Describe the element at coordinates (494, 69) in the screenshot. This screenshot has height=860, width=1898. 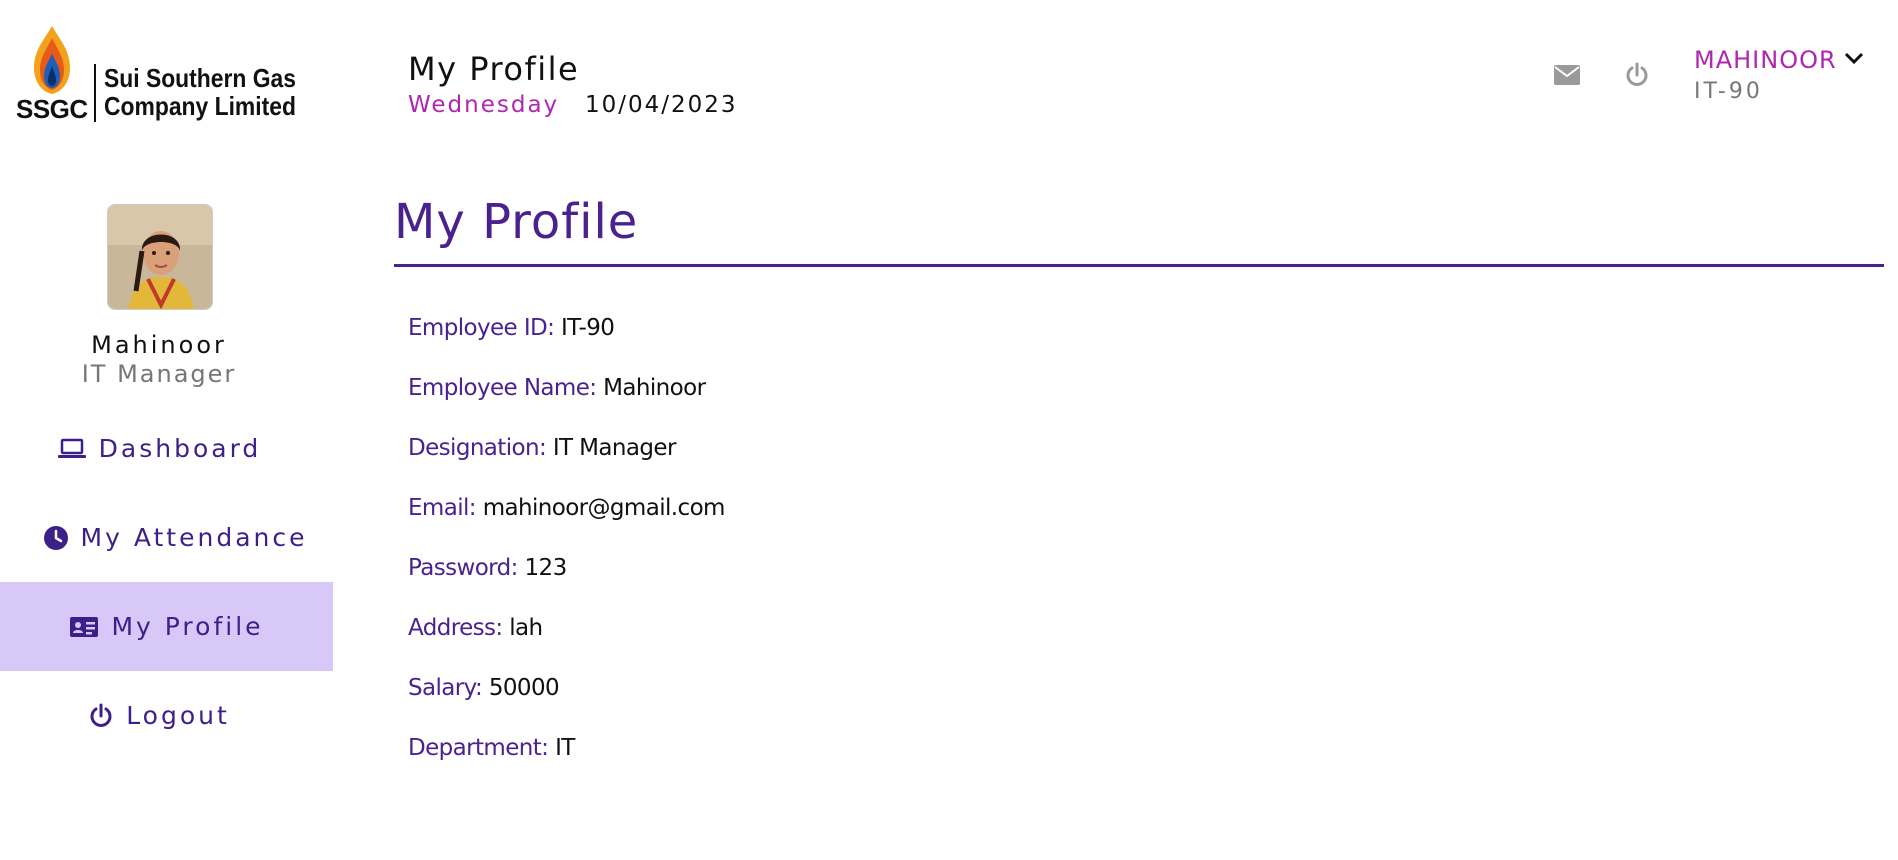
I see `header-page-title: My Profile` at that location.